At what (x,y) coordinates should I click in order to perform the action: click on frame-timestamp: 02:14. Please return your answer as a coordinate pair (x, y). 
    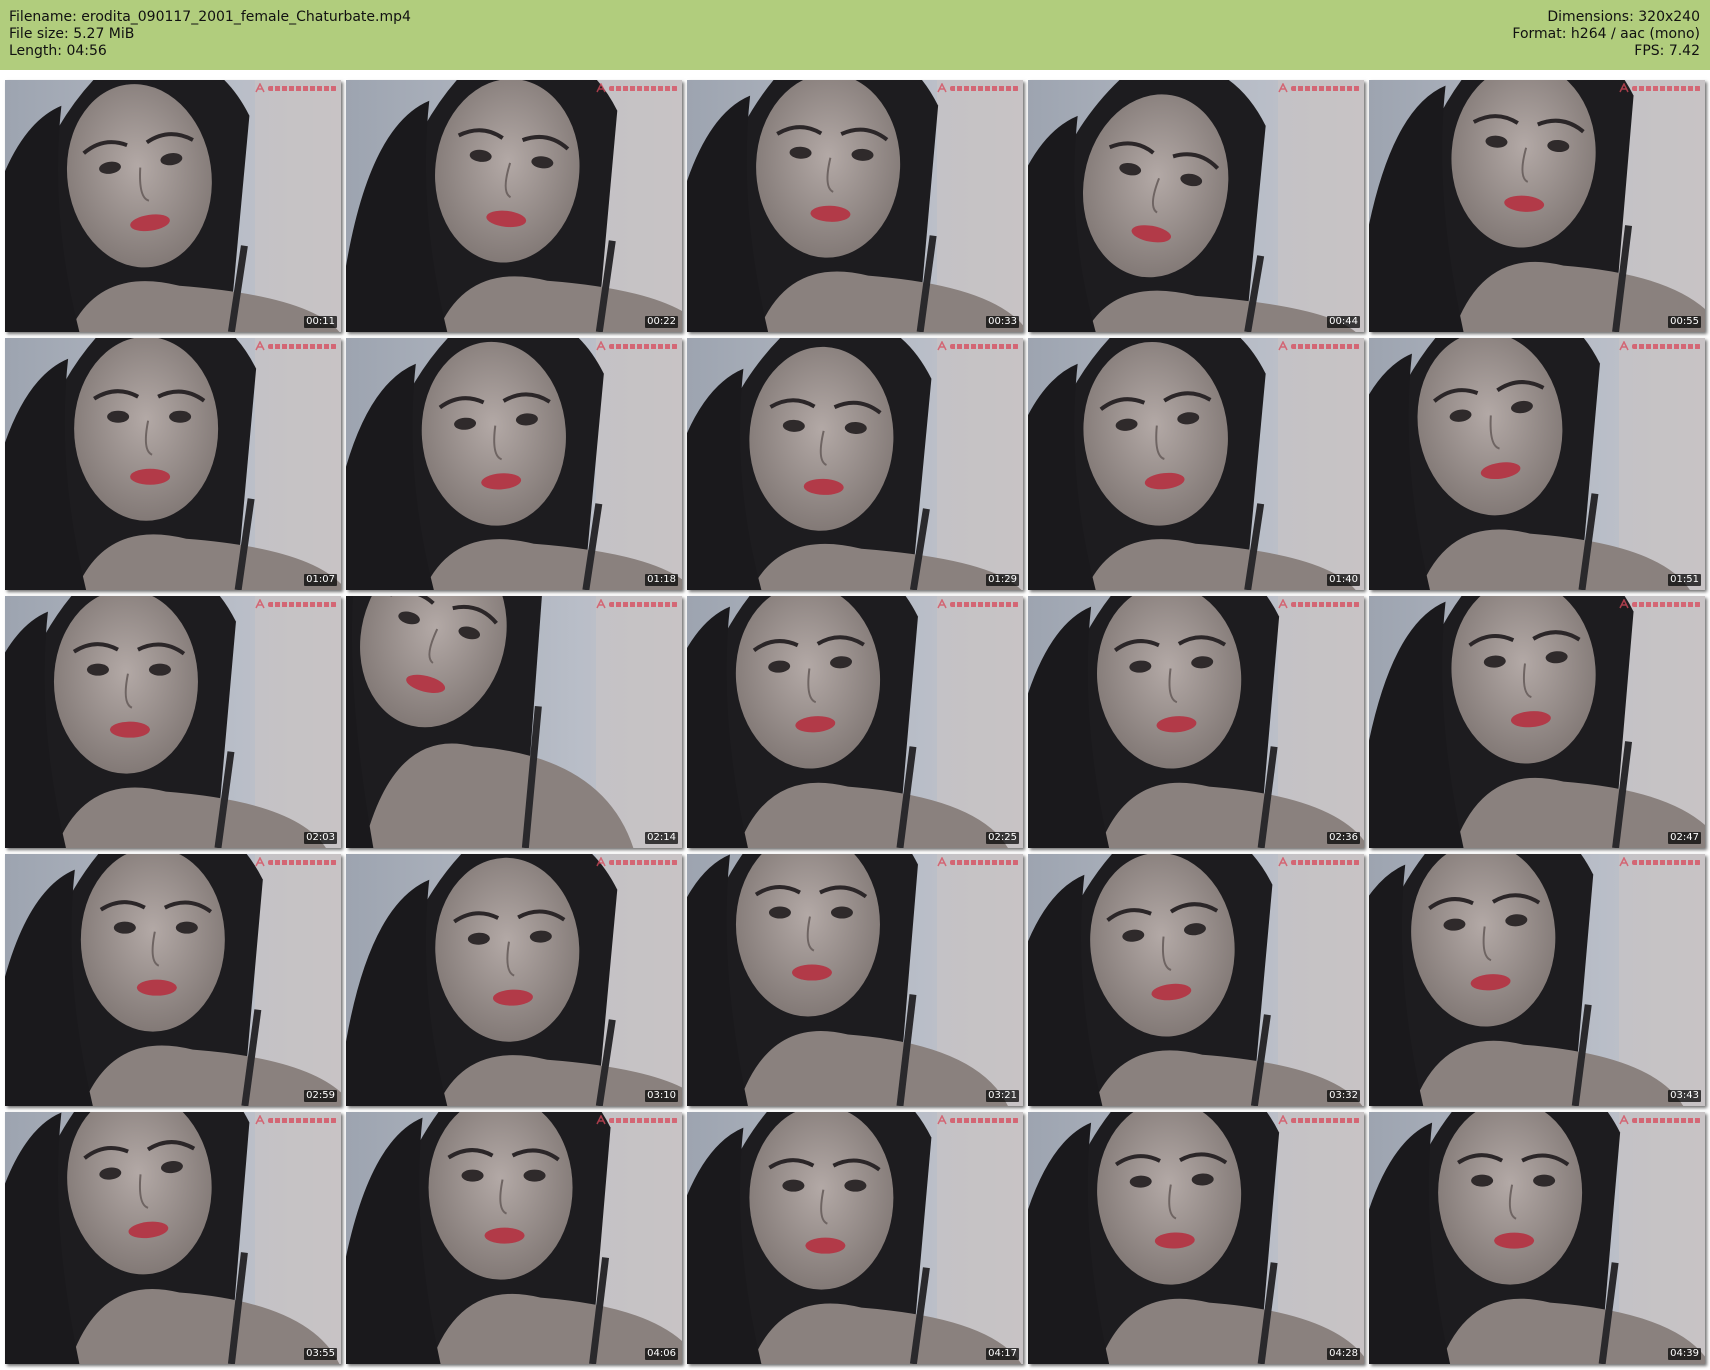
    Looking at the image, I should click on (661, 838).